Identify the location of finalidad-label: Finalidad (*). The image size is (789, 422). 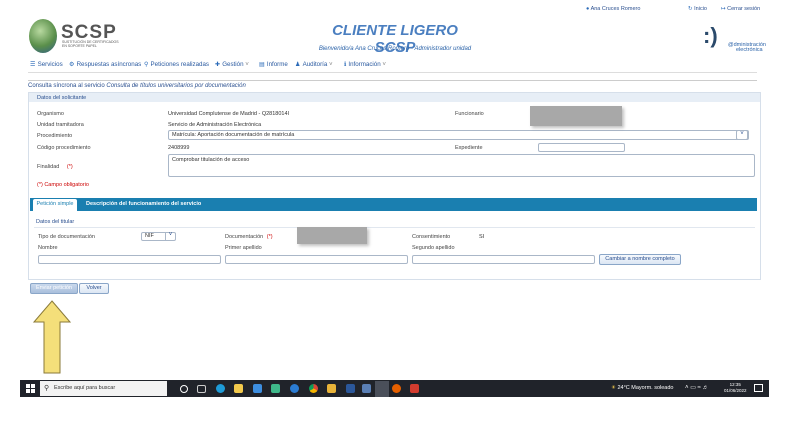
(55, 167).